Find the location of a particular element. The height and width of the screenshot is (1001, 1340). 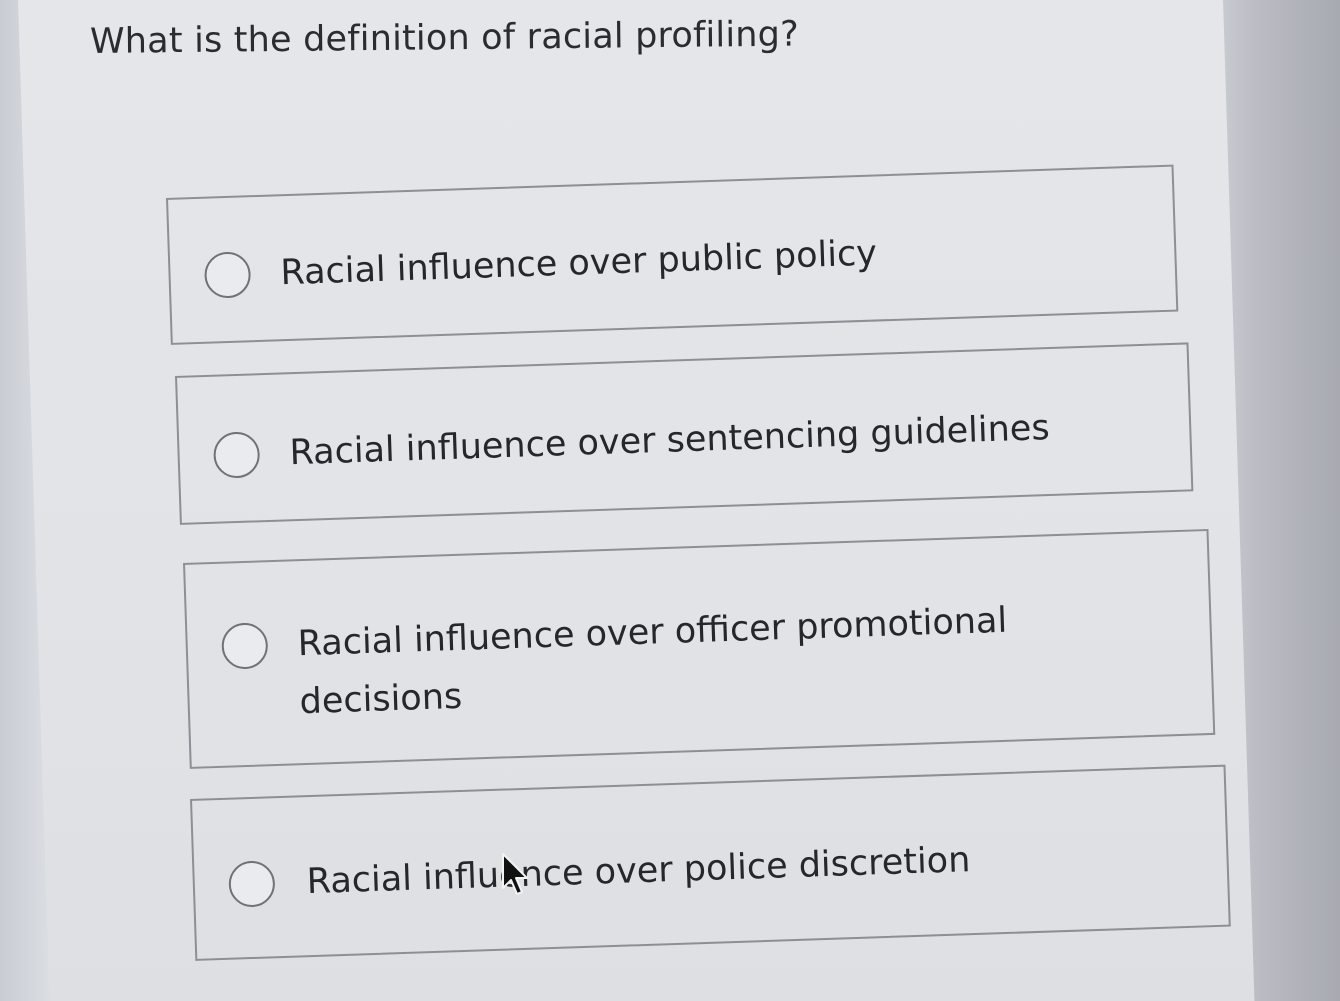

answer-option-label: Racial influence over police discretion is located at coordinates (638, 871).